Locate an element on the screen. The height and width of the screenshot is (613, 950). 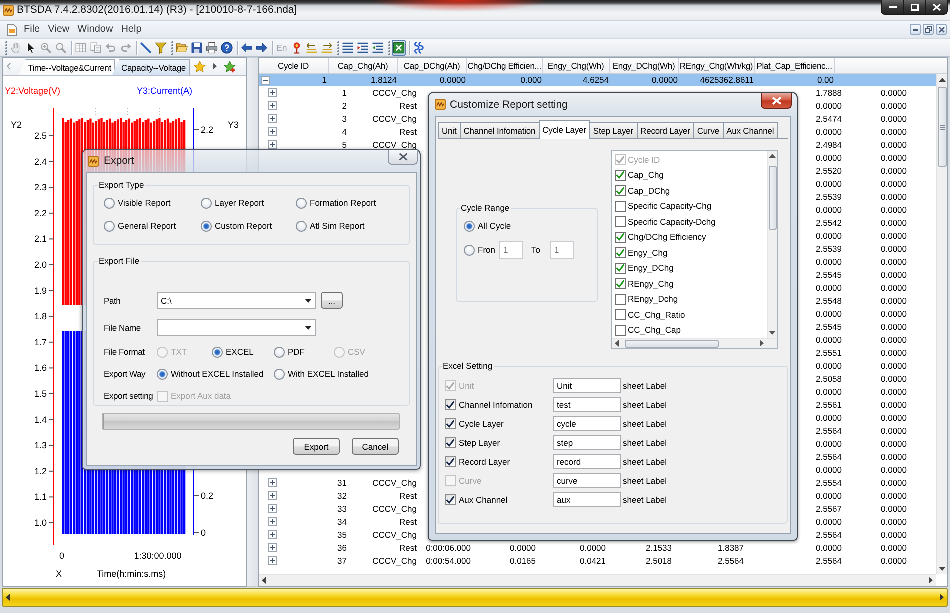
tab: Cycle Layer is located at coordinates (564, 129).